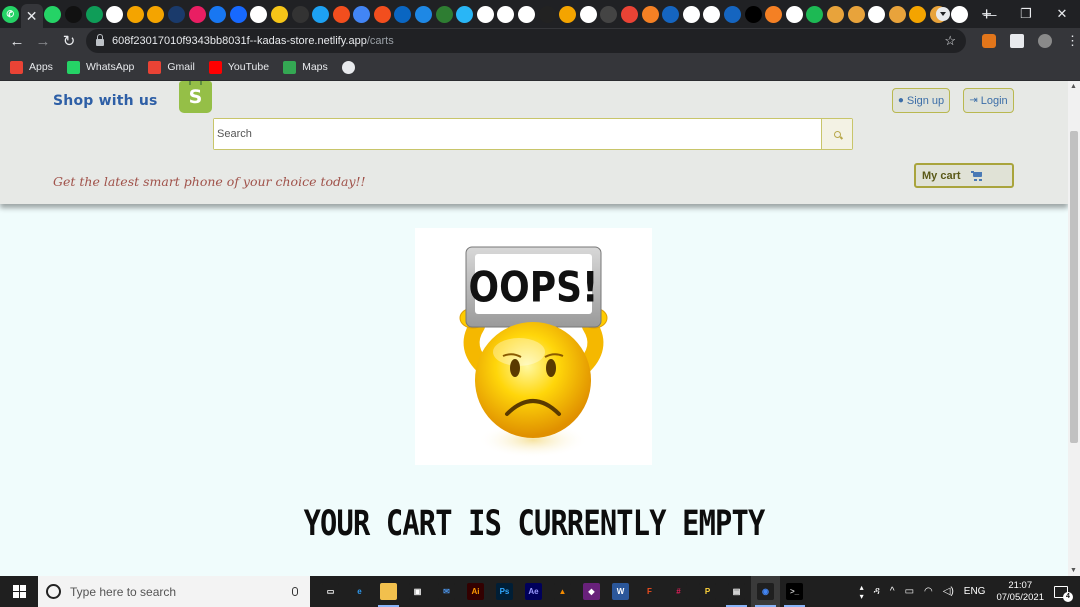 The height and width of the screenshot is (607, 1080). Describe the element at coordinates (794, 591) in the screenshot. I see `taskbar-terminal-button: >_` at that location.